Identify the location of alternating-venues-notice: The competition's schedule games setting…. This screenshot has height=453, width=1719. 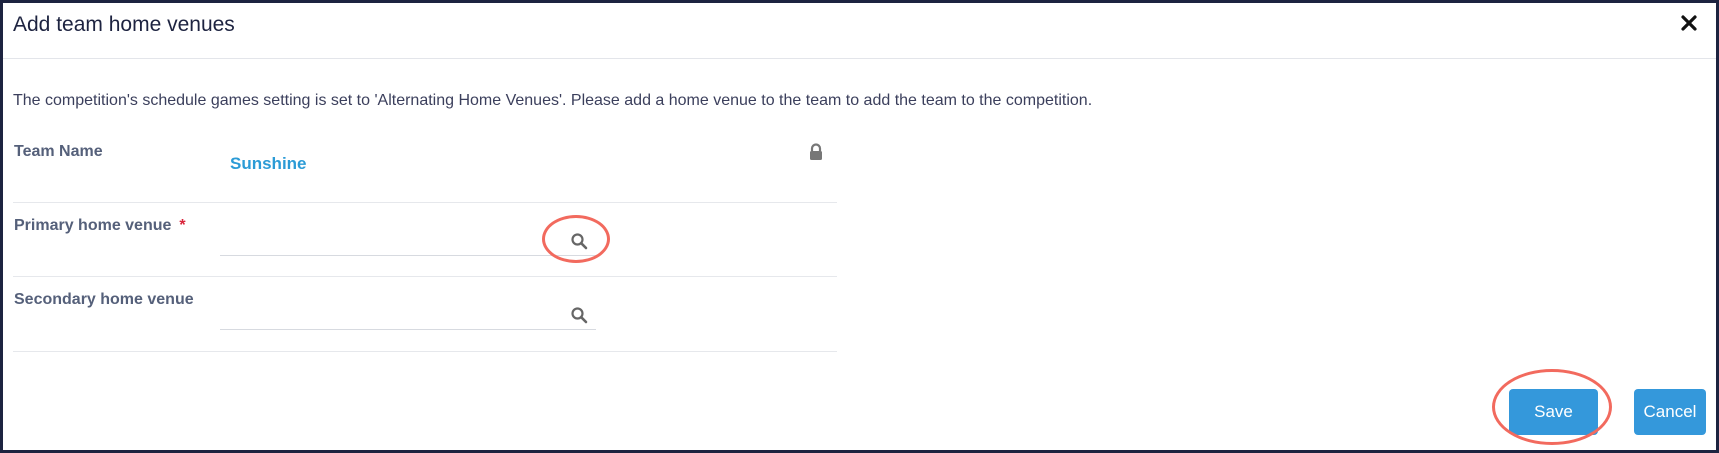
(553, 100).